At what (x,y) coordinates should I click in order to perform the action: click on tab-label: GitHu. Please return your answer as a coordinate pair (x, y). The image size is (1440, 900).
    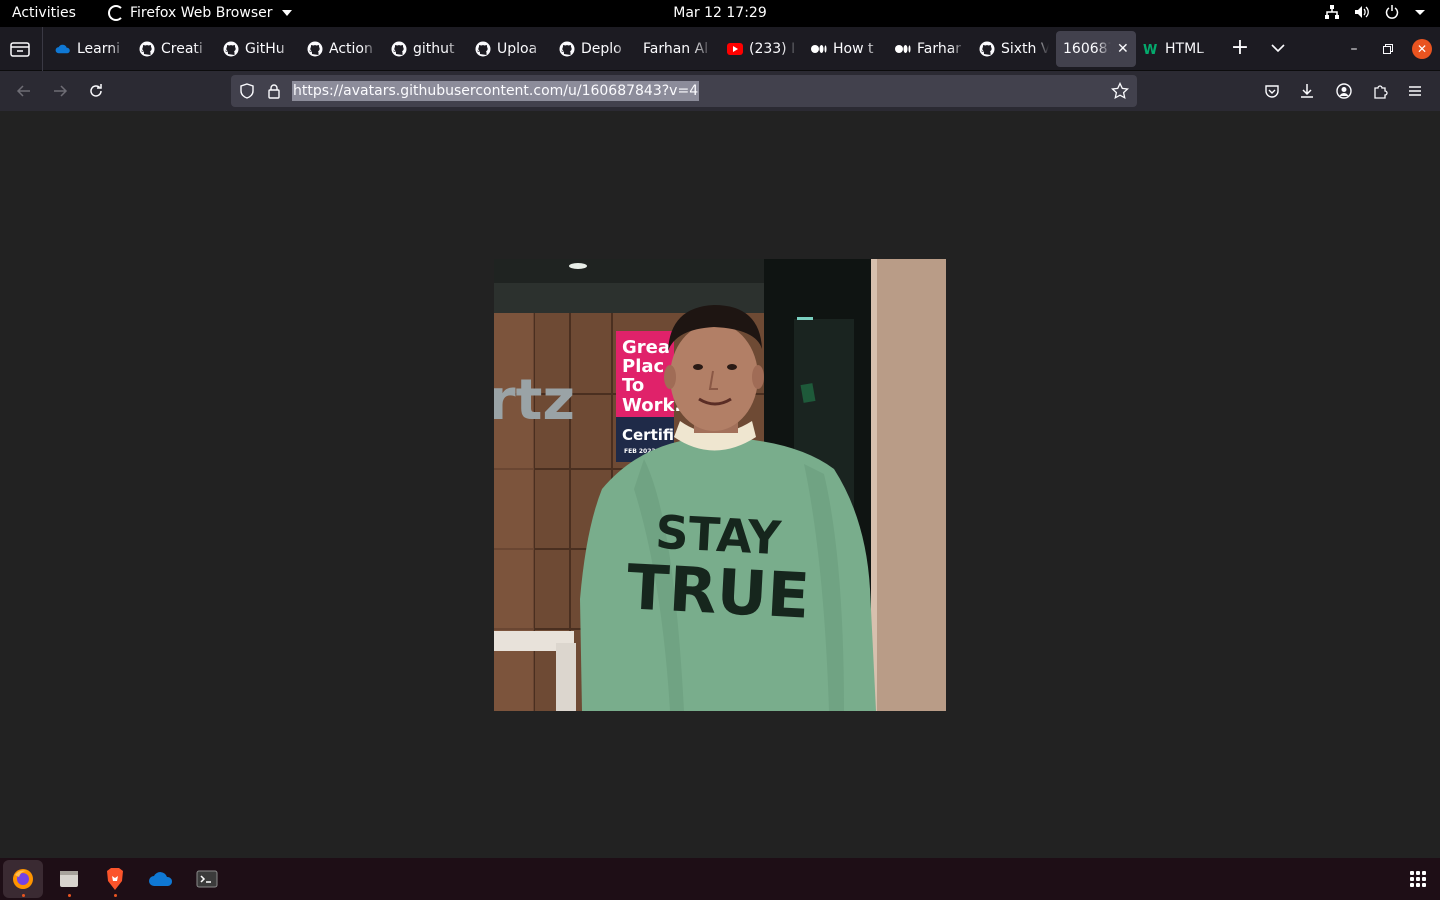
    Looking at the image, I should click on (265, 49).